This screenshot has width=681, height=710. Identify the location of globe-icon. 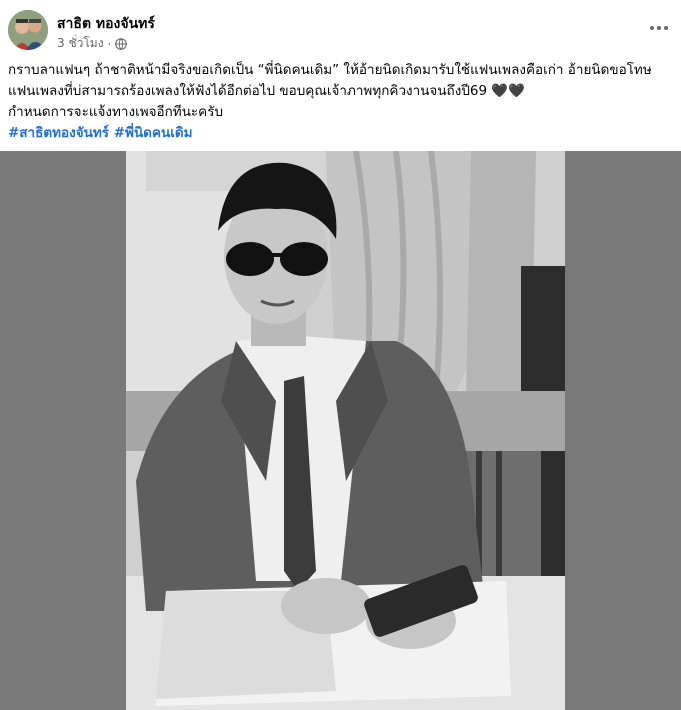
(121, 43).